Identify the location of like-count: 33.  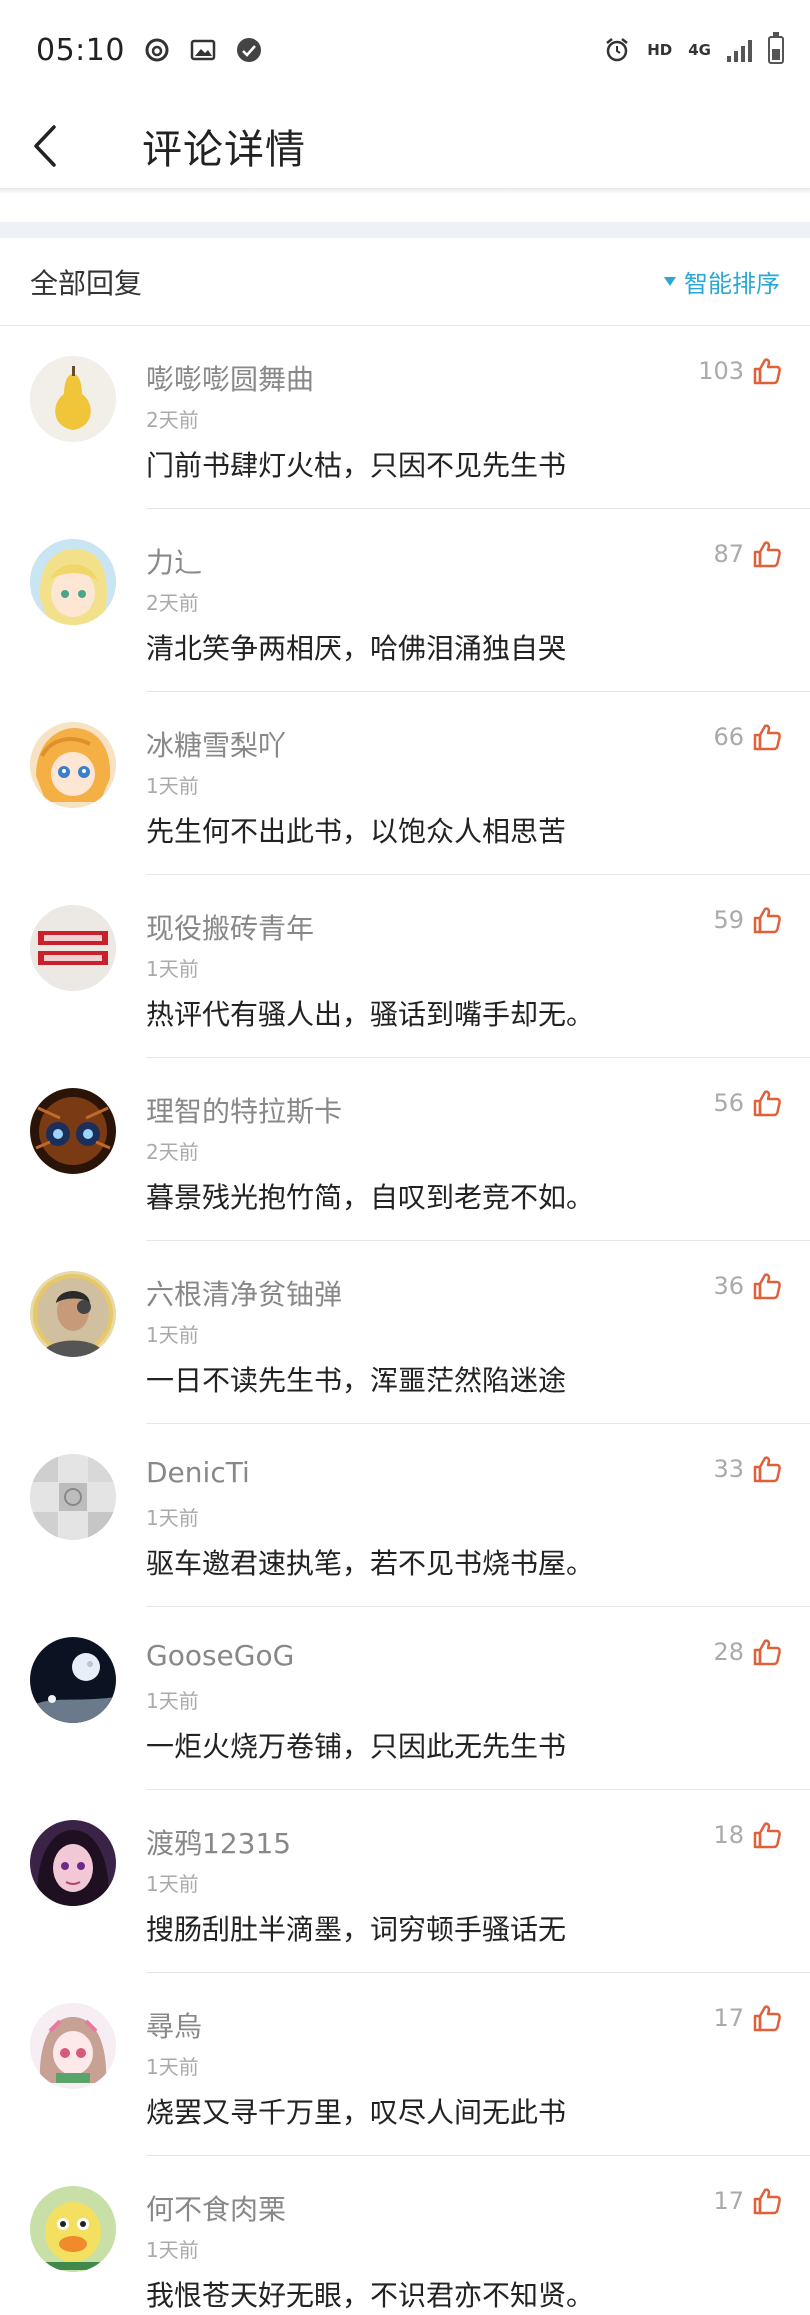
(728, 1469).